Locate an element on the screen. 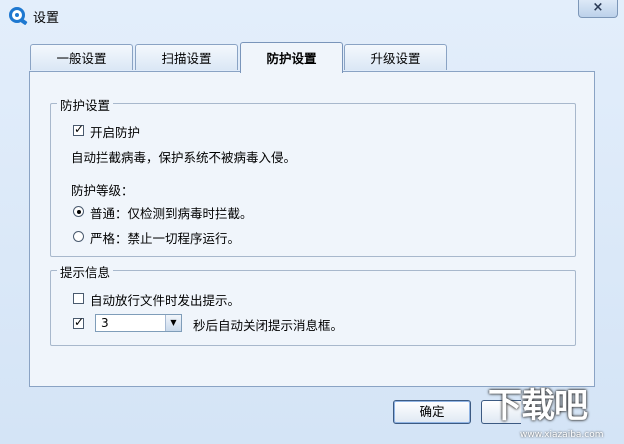  level-normal-label: 普通：仅检测到病毒时拦截。 is located at coordinates (171, 212).